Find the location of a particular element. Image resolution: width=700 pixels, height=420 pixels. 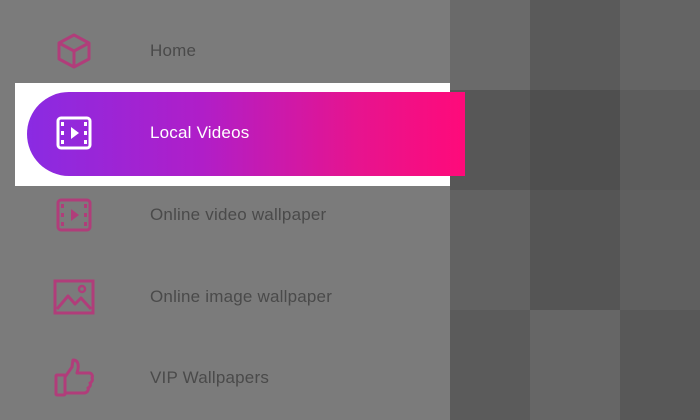

menu-item-label: Local Videos is located at coordinates (200, 132).